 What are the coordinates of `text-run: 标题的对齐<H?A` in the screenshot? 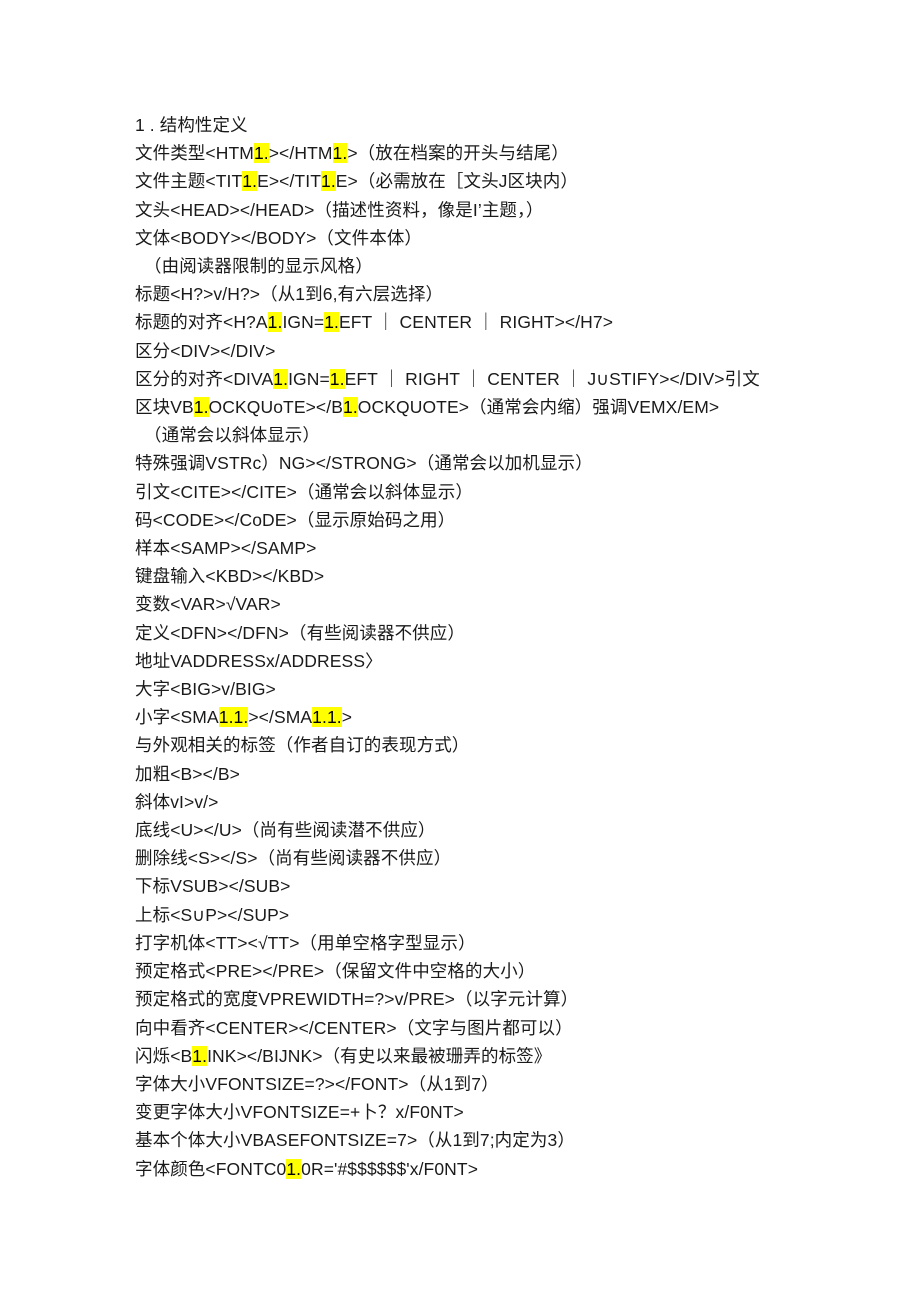 It's located at (201, 322).